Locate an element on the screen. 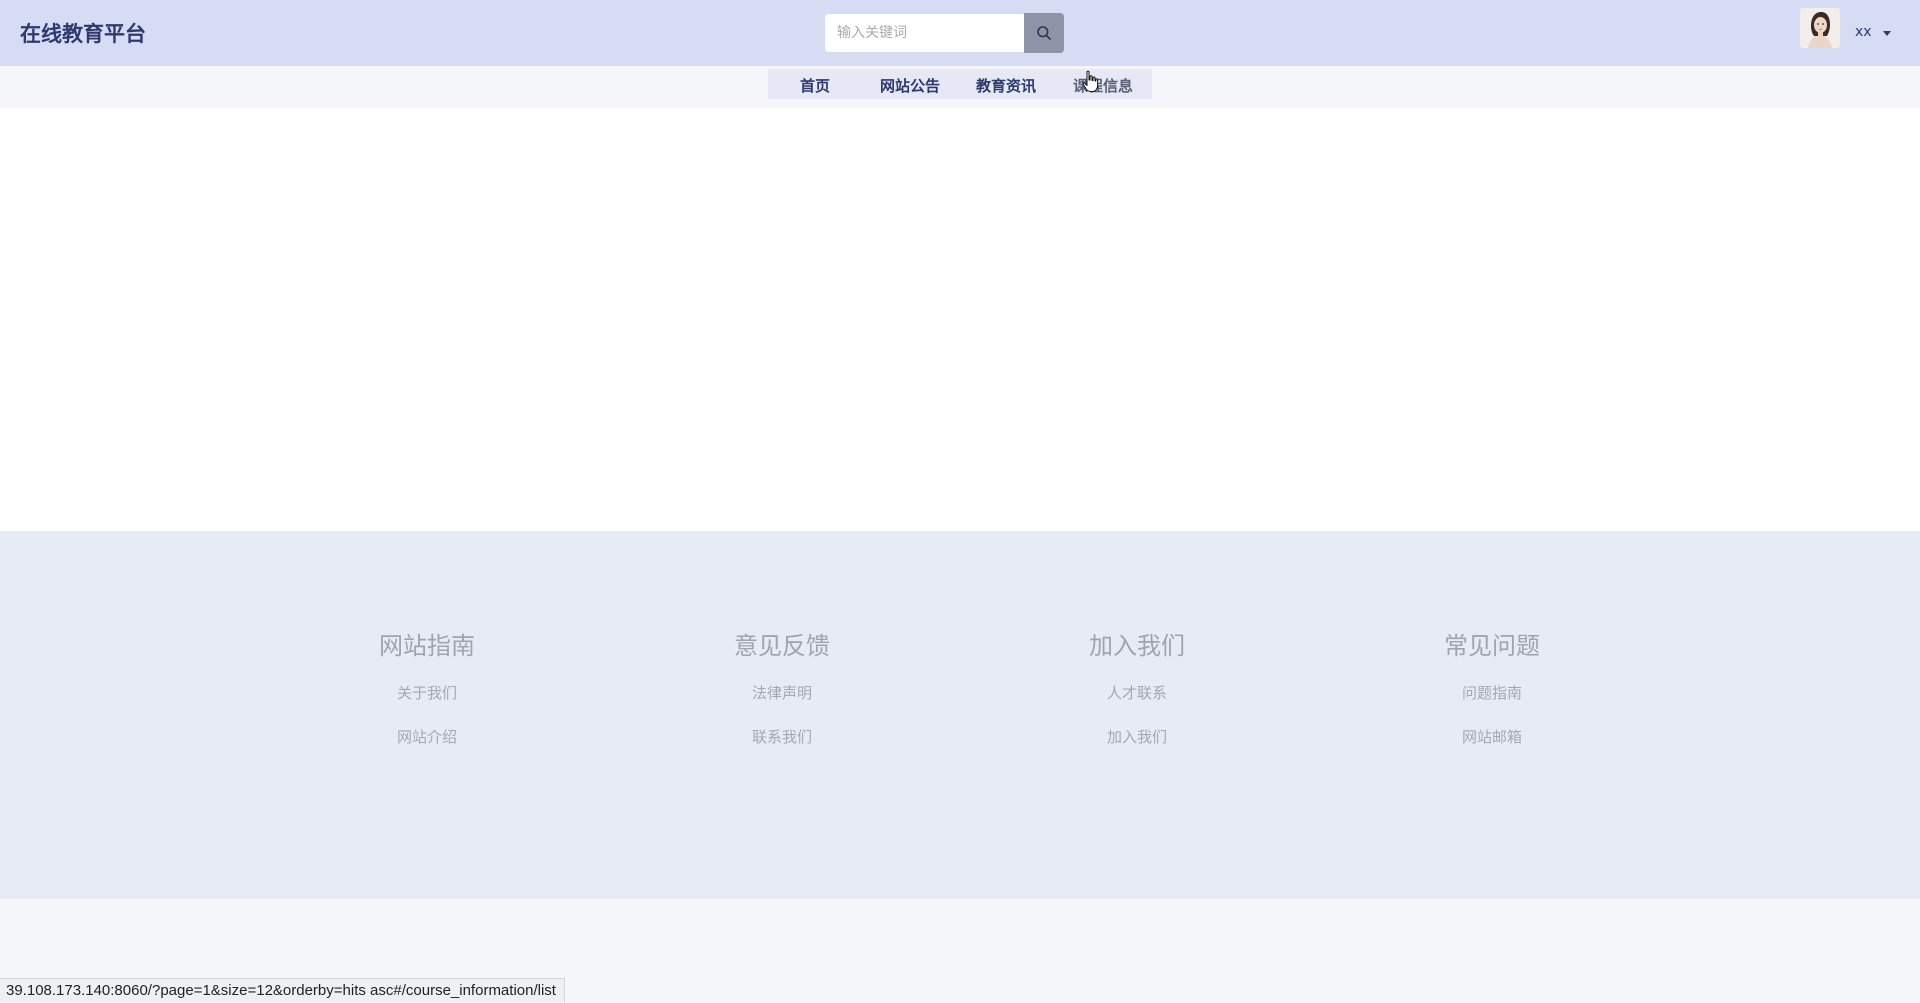 The height and width of the screenshot is (1003, 1920). footer-link-site-email: 网站邮箱 is located at coordinates (1492, 737).